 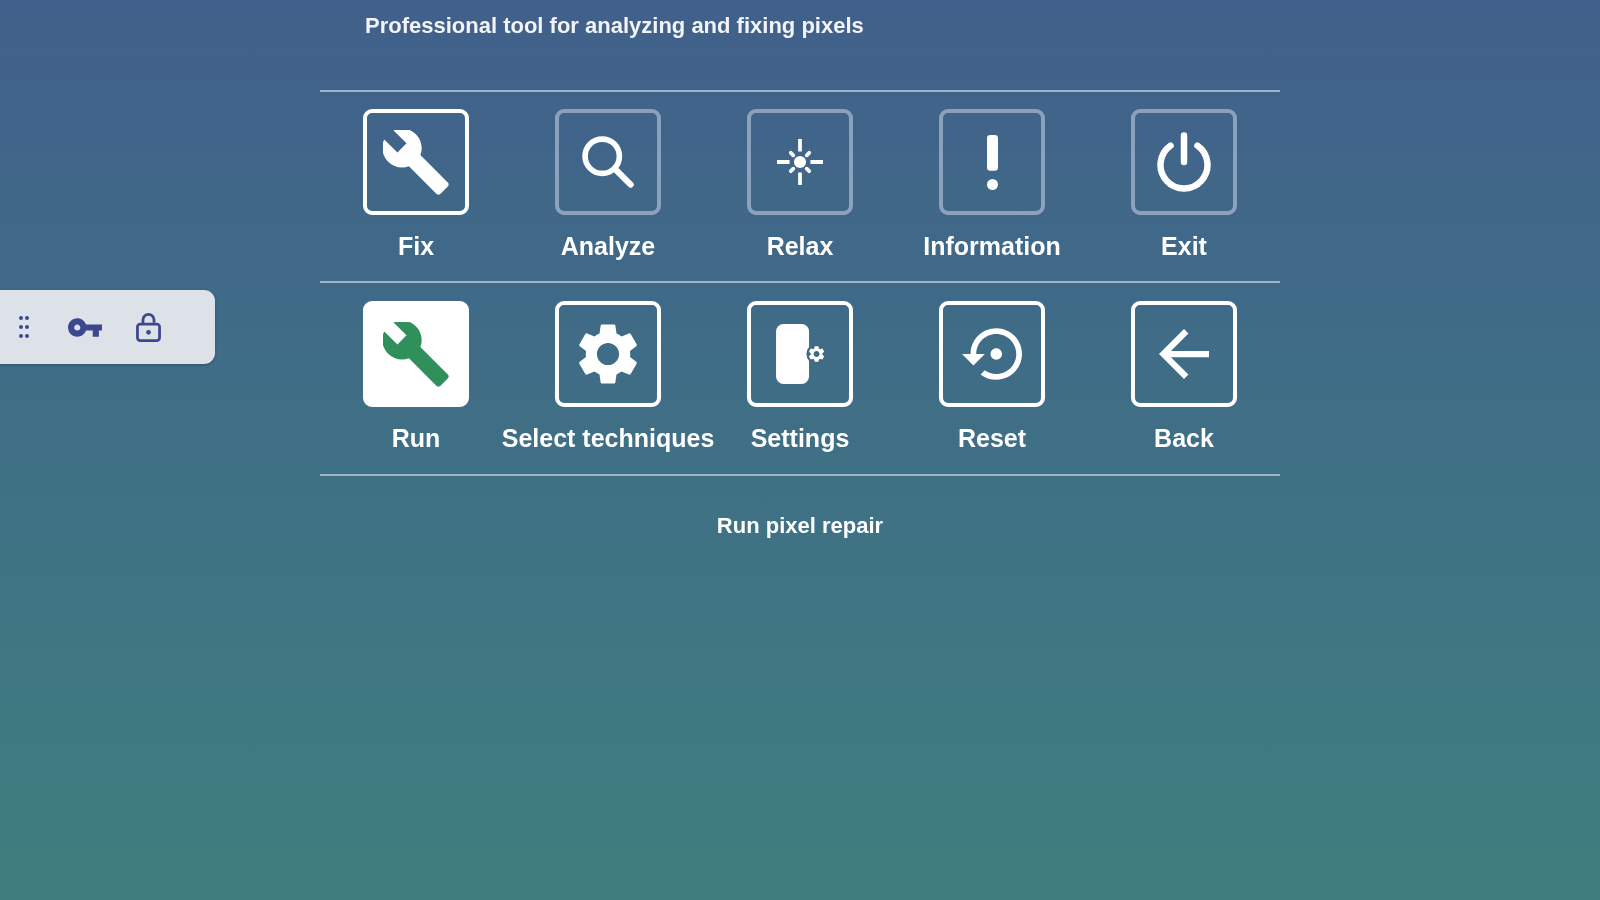 What do you see at coordinates (608, 246) in the screenshot?
I see `mode-label: Analyze` at bounding box center [608, 246].